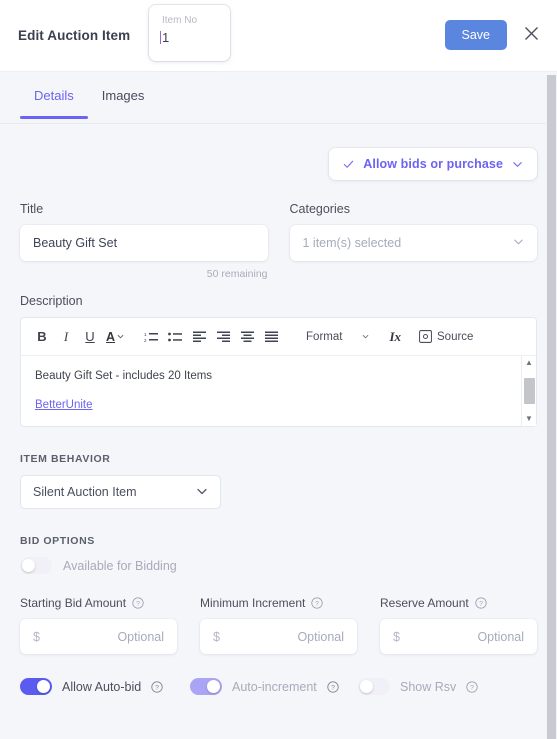  I want to click on page-scrollbar, so click(551, 407).